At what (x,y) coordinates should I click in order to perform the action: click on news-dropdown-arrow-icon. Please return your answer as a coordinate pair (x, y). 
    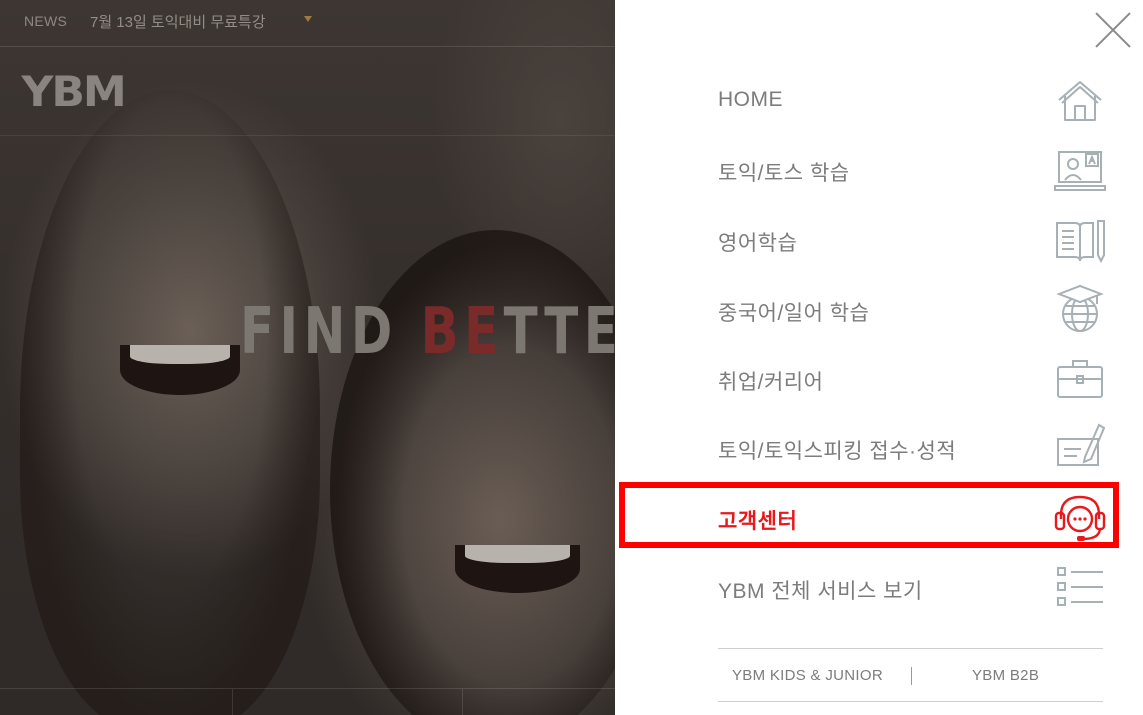
    Looking at the image, I should click on (308, 19).